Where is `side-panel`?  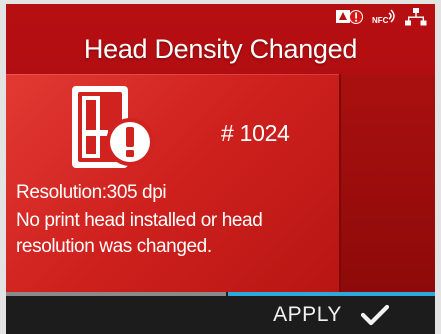
side-panel is located at coordinates (387, 183).